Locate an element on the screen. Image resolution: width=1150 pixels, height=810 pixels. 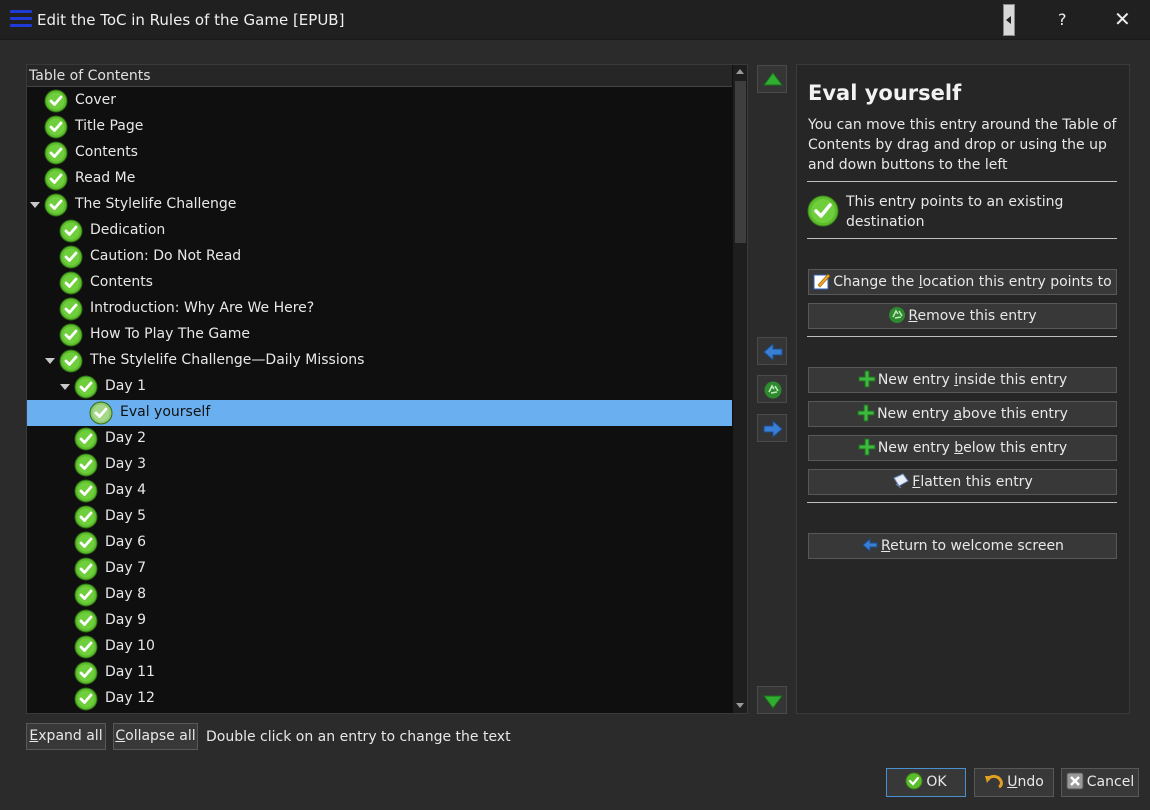
cancel-icon is located at coordinates (1075, 786).